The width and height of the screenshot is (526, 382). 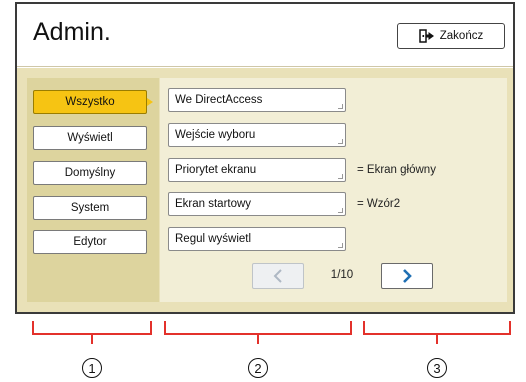 I want to click on setting-button-ekran-startowy: Ekran startowy, so click(x=257, y=204).